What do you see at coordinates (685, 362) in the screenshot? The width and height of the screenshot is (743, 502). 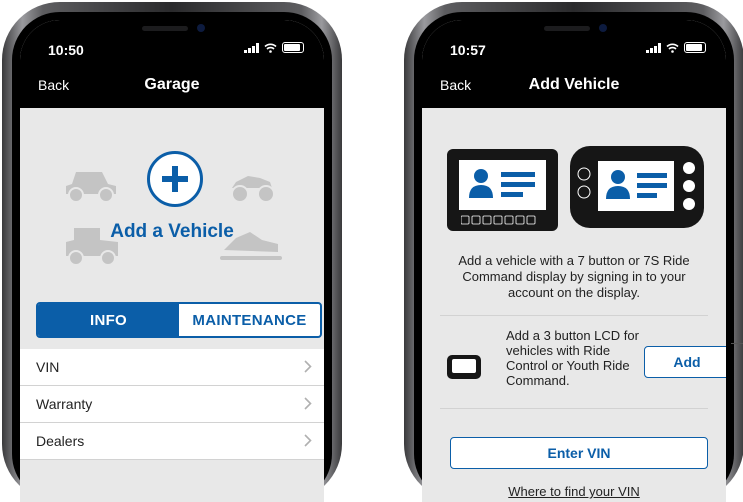 I see `add-lcd-button: Add` at bounding box center [685, 362].